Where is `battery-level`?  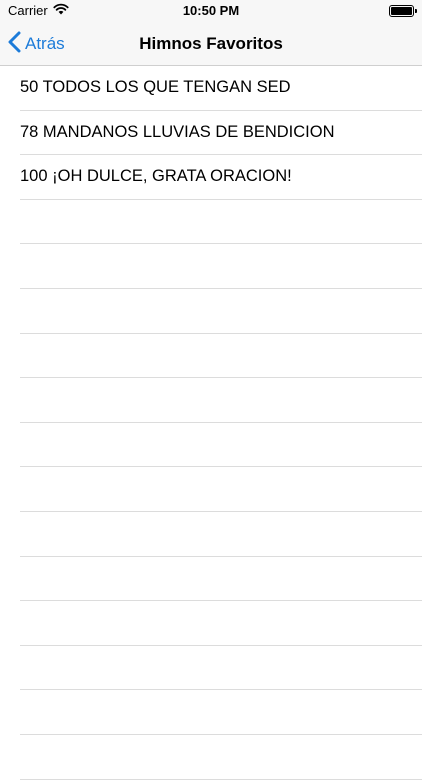
battery-level is located at coordinates (401, 11).